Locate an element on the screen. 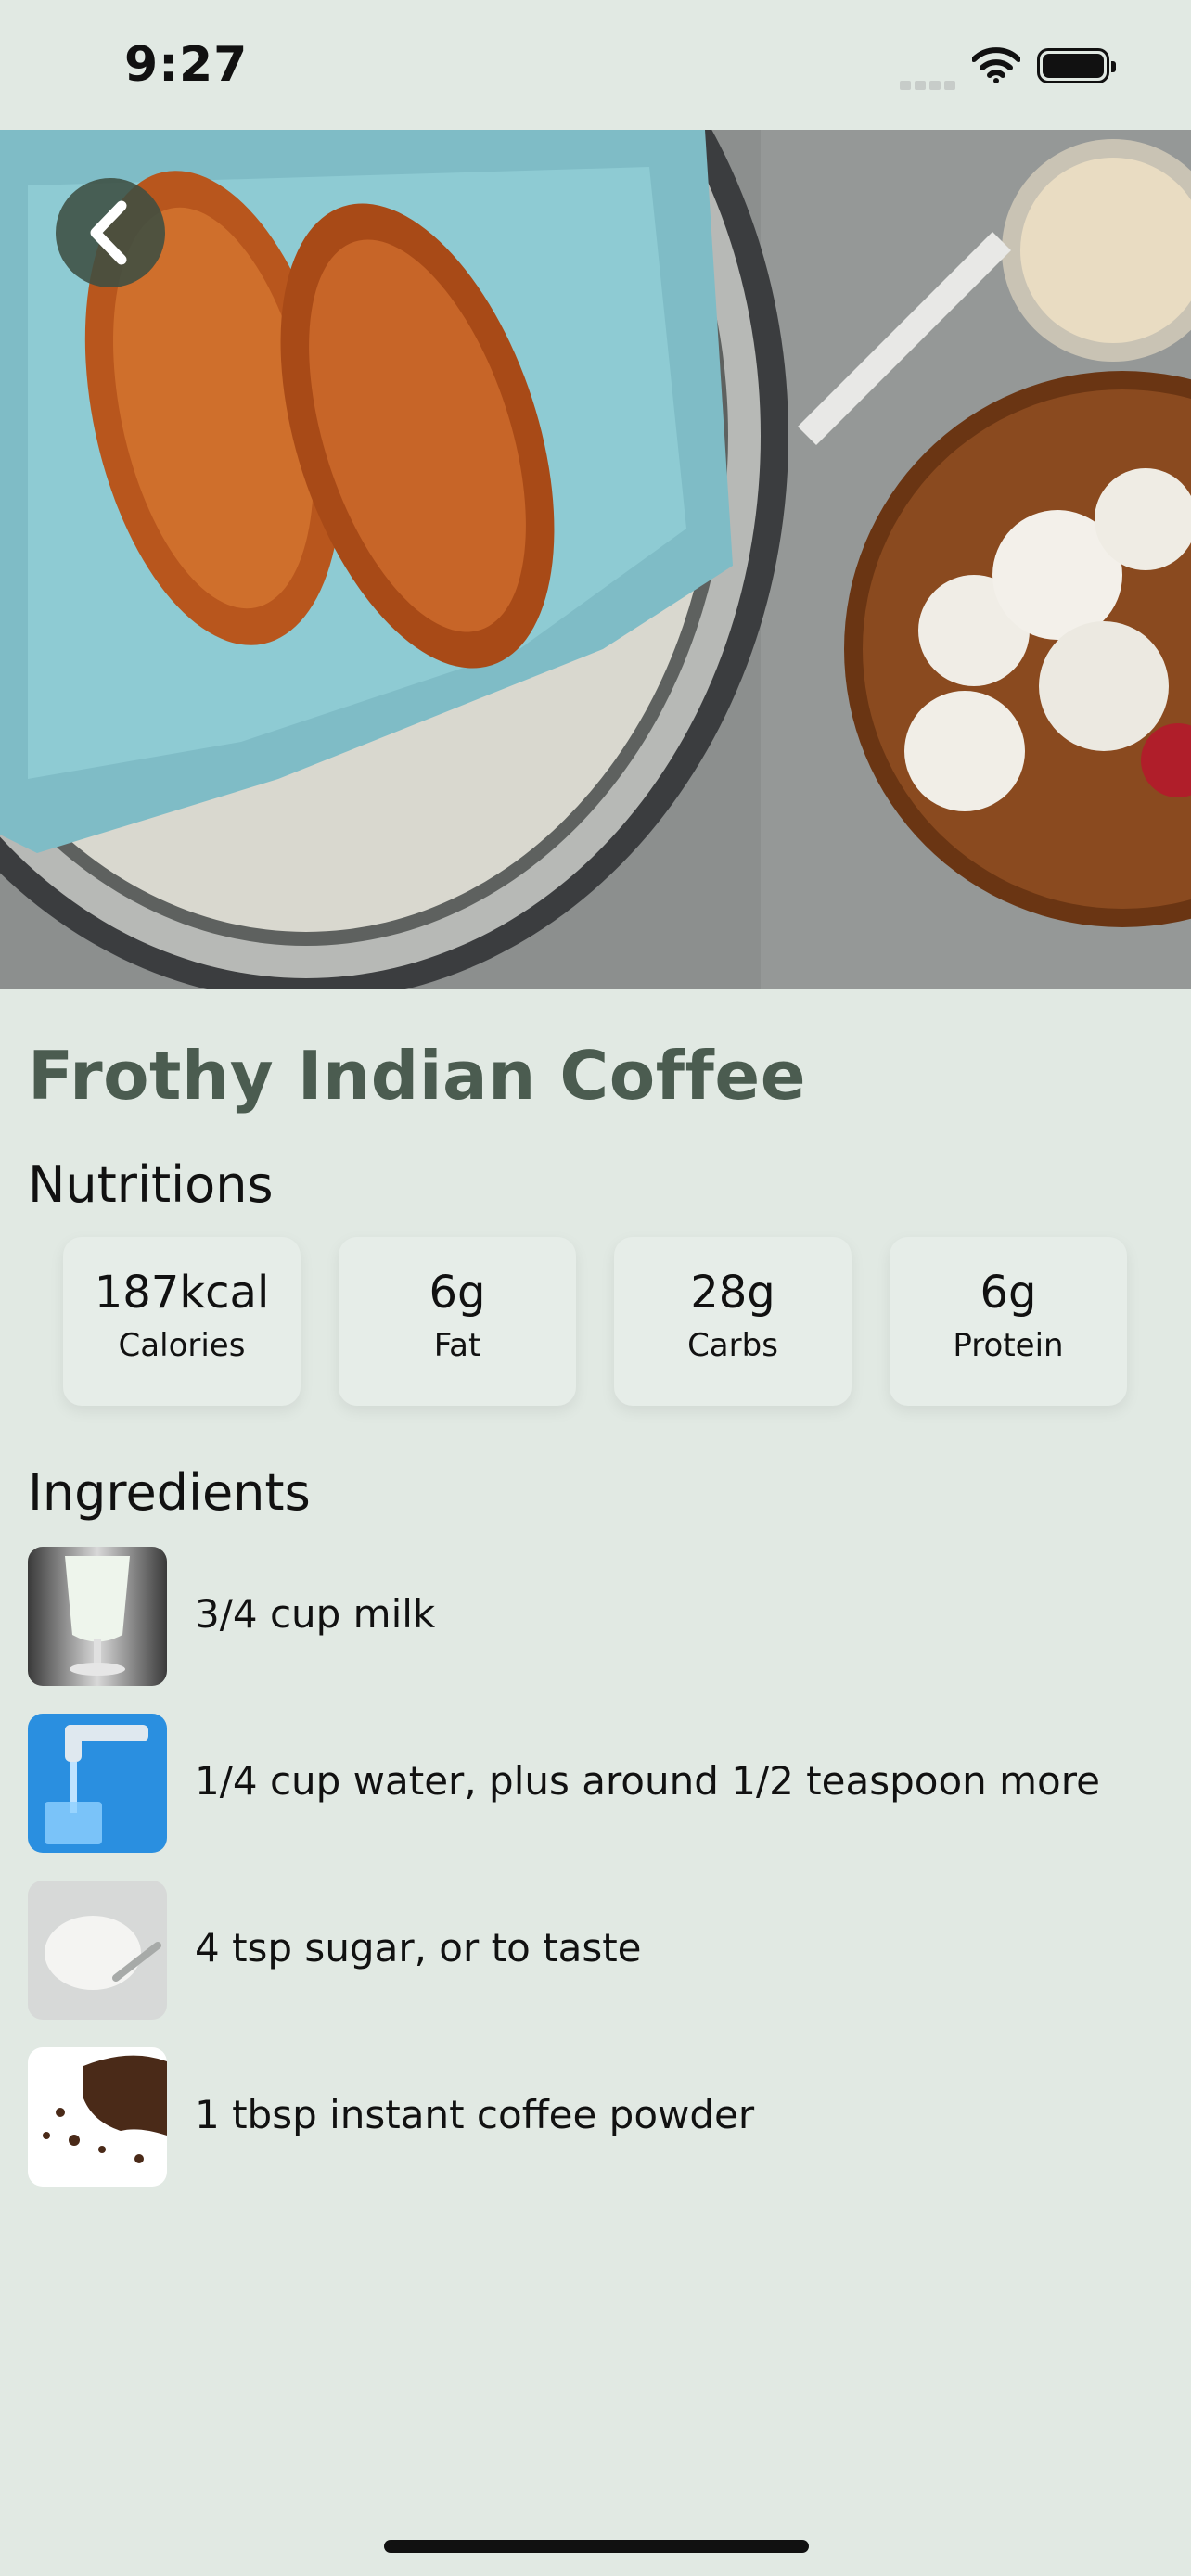 This screenshot has width=1191, height=2576. ingredient-text: 1 tbsp instant coffee powder is located at coordinates (475, 2114).